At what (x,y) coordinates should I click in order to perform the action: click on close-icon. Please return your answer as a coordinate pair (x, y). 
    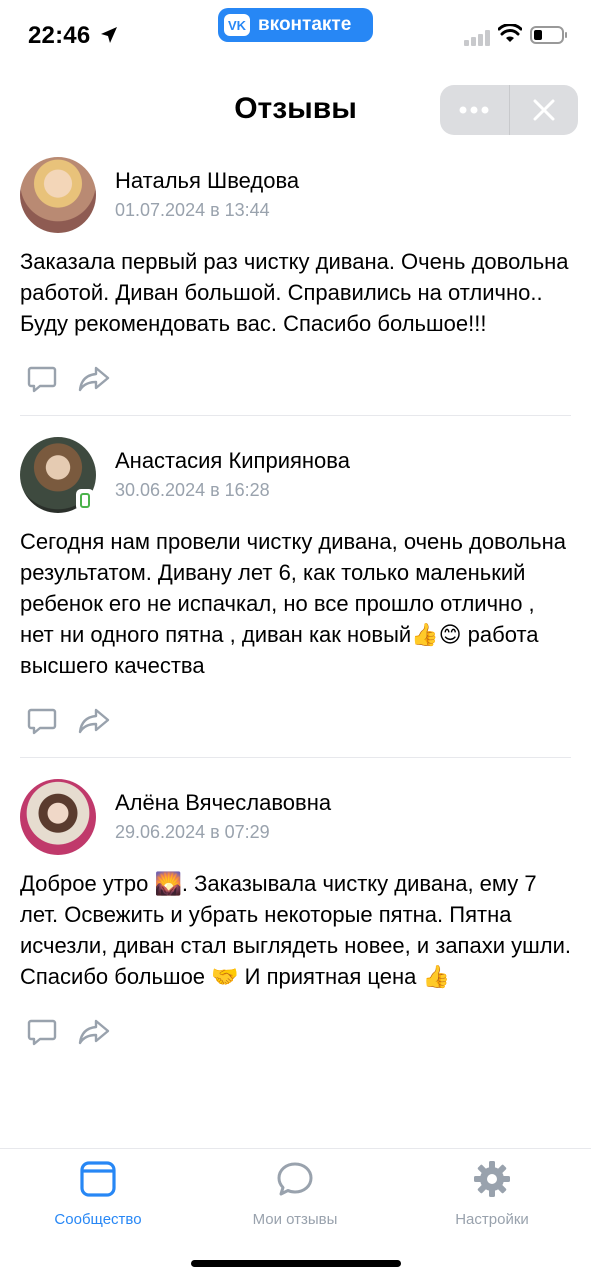
    Looking at the image, I should click on (544, 110).